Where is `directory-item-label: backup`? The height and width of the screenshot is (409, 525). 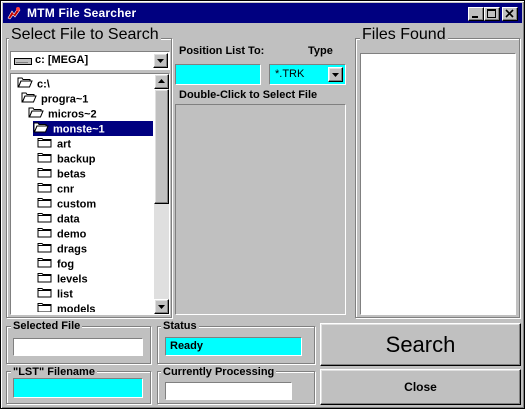
directory-item-label: backup is located at coordinates (76, 159).